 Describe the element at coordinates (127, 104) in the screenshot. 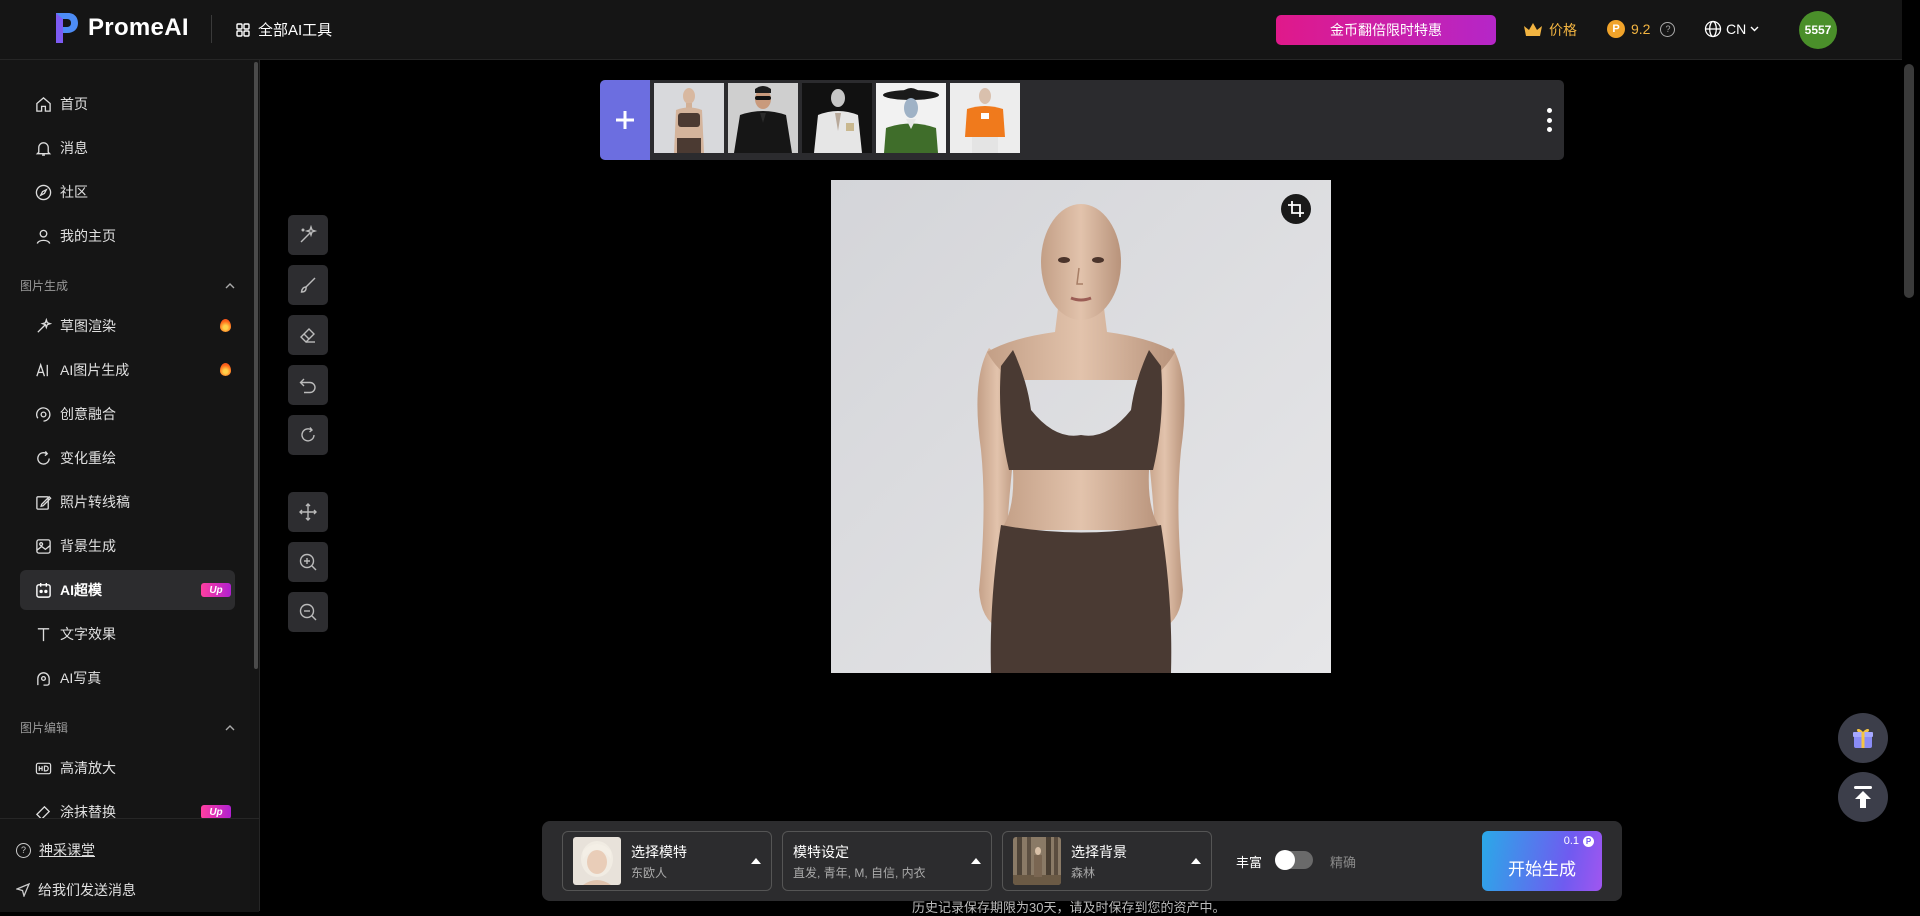

I see `sidebar-item-home: 首页` at that location.